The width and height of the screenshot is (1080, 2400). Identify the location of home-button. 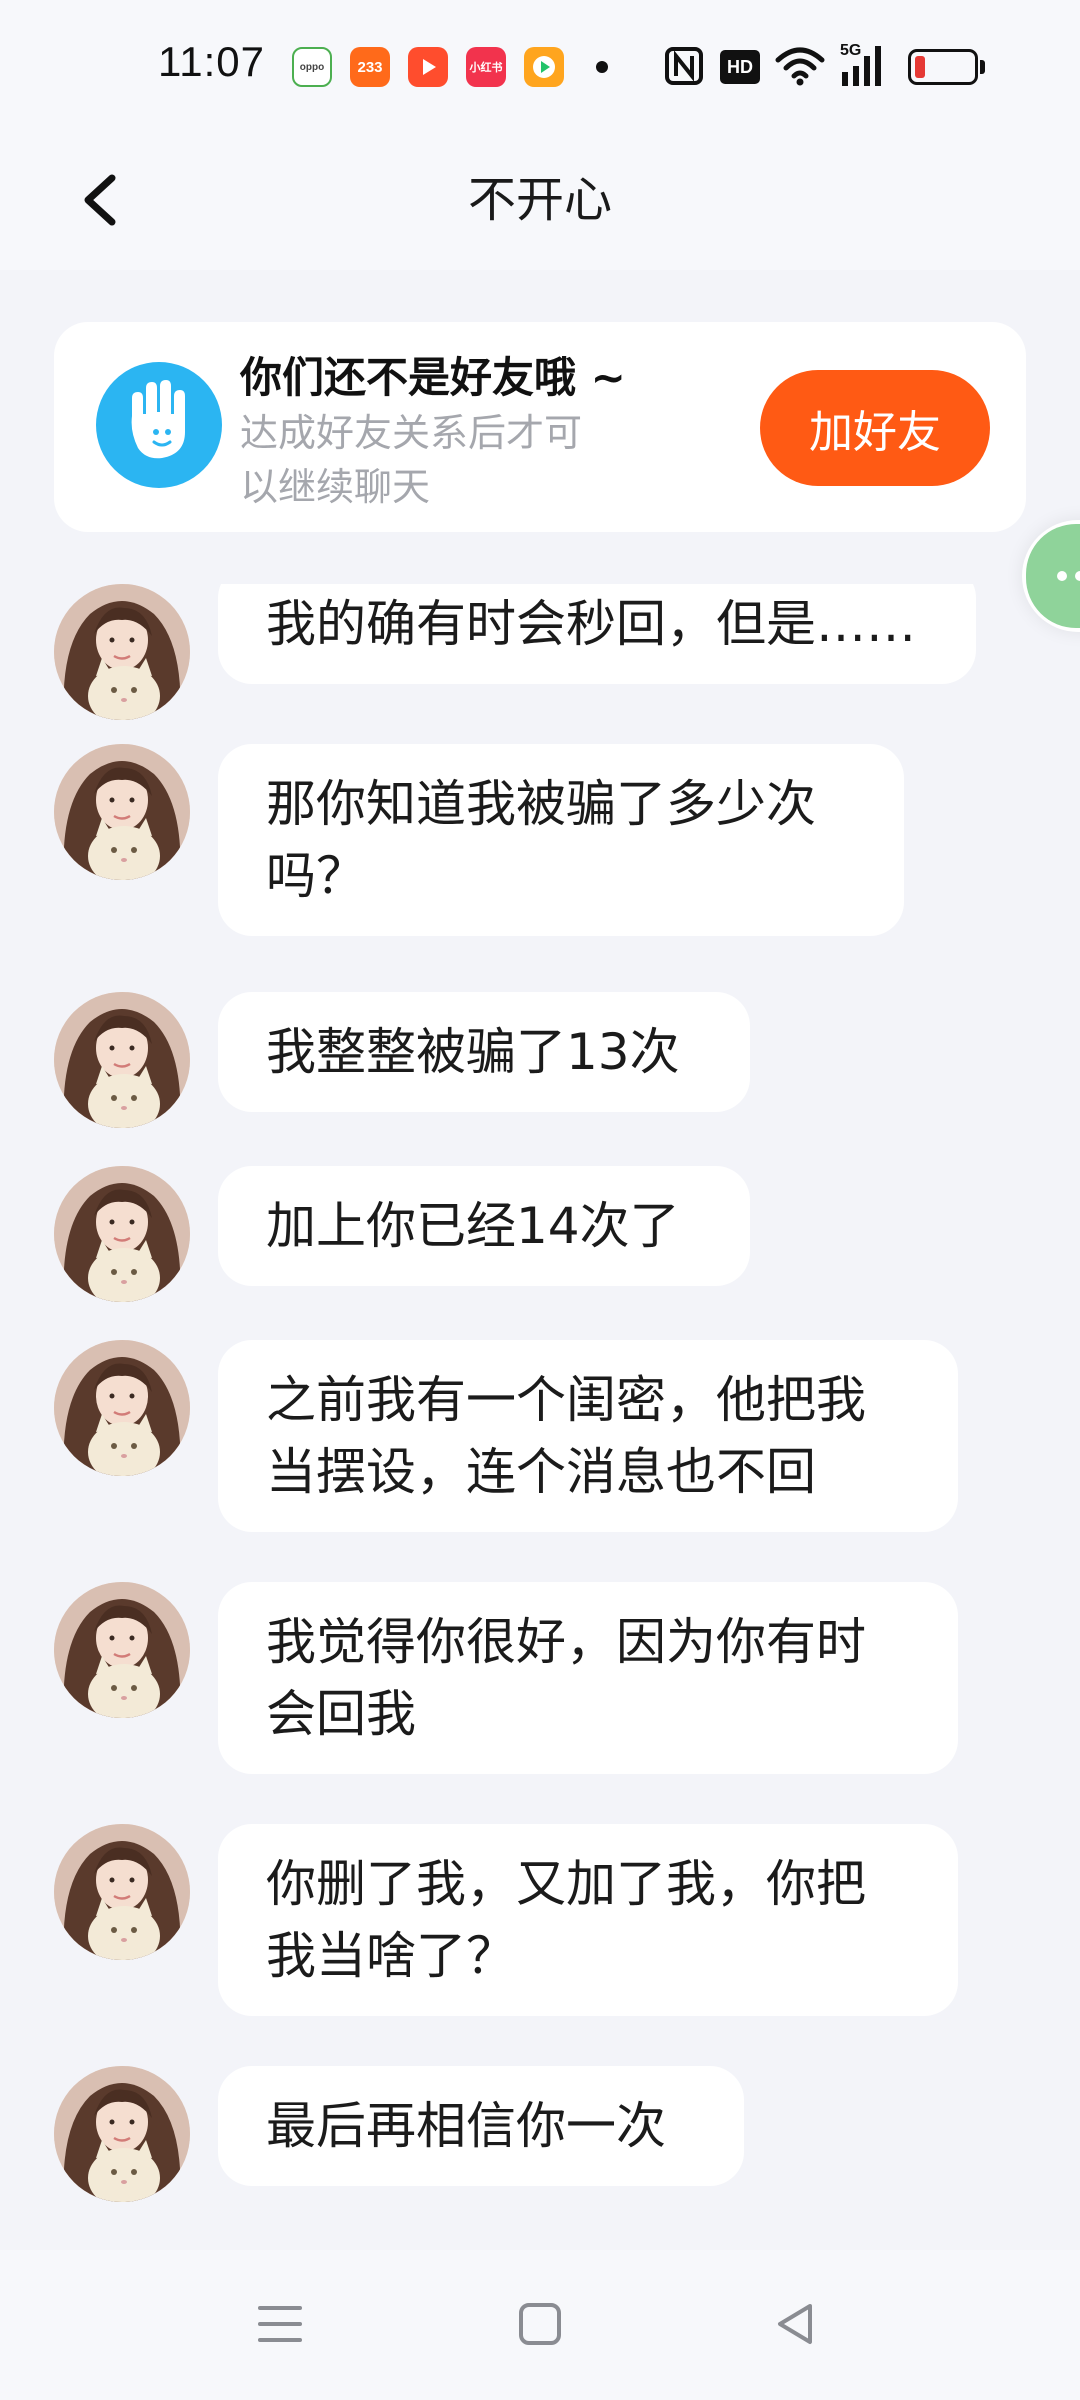
(540, 2324).